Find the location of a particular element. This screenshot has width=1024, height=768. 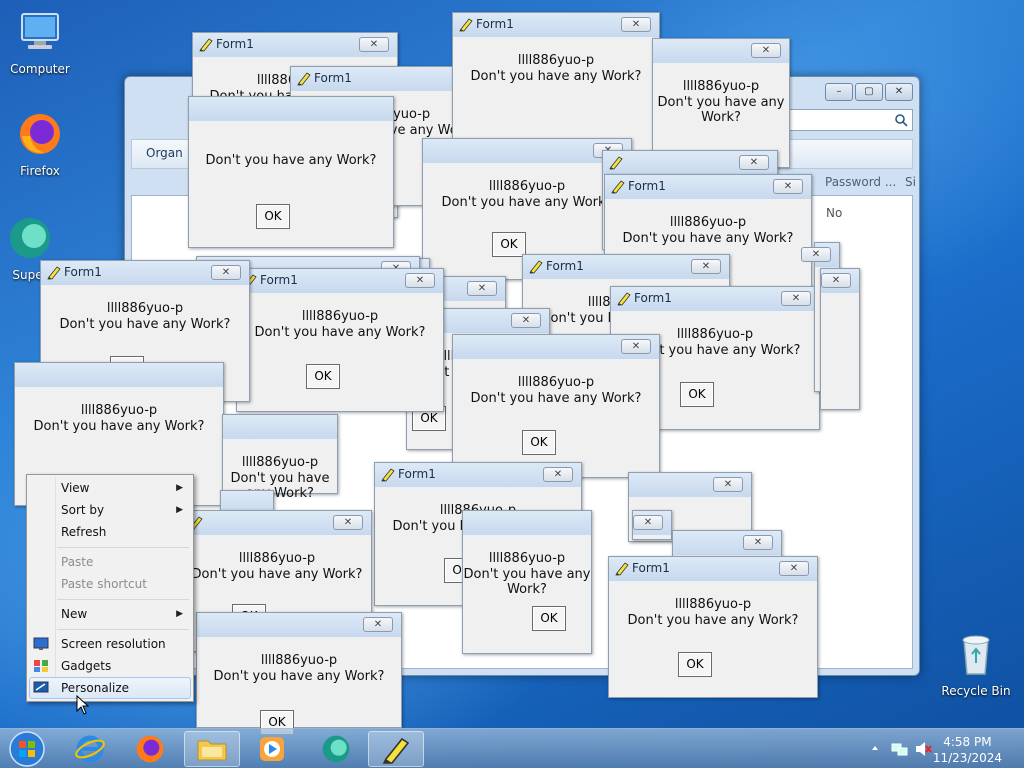

menu-item-refresh: Refresh is located at coordinates (83, 532).